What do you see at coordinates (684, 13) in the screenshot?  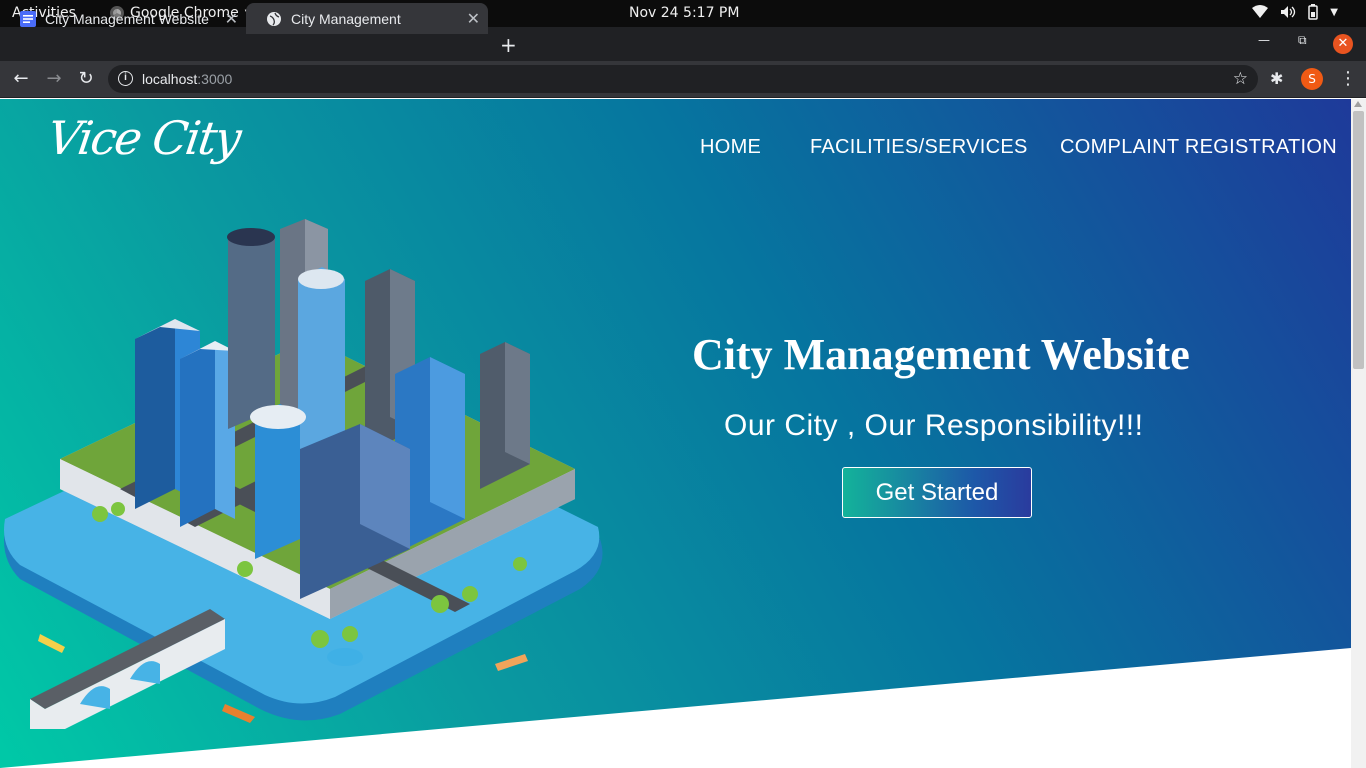 I see `clock: Nov 24 5:17 PM` at bounding box center [684, 13].